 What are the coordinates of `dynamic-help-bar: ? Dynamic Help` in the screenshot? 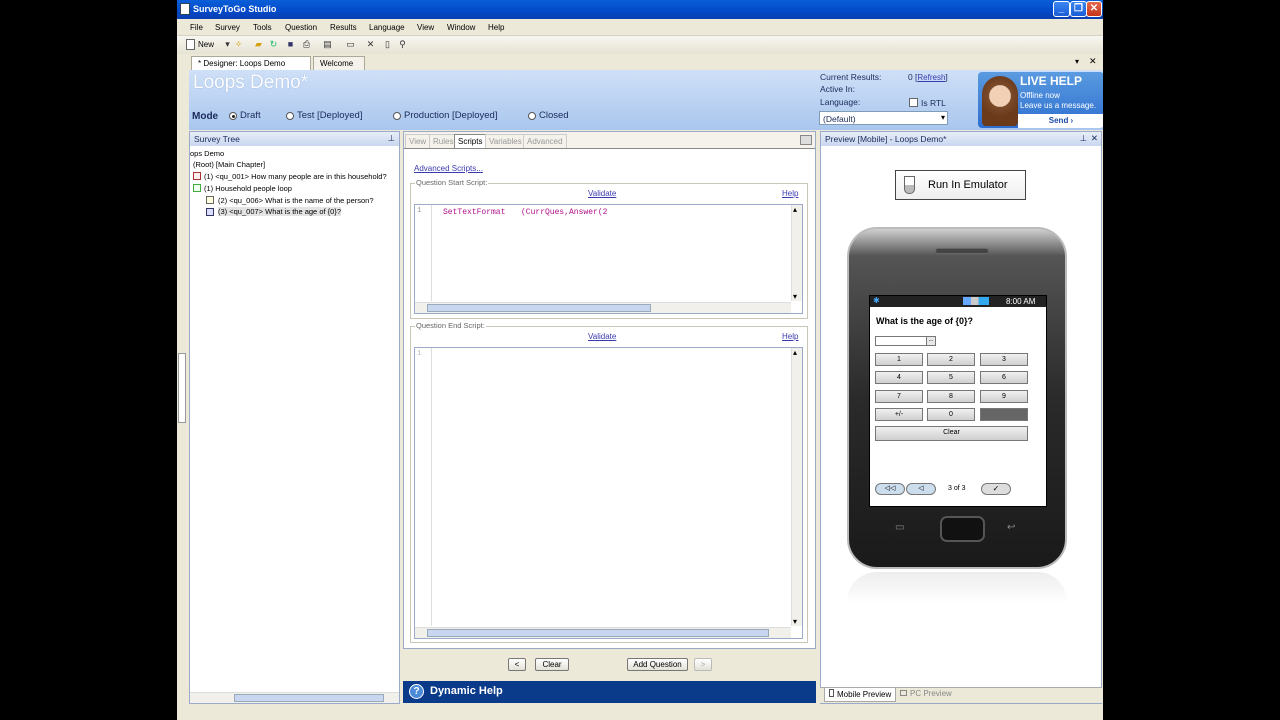 It's located at (609, 692).